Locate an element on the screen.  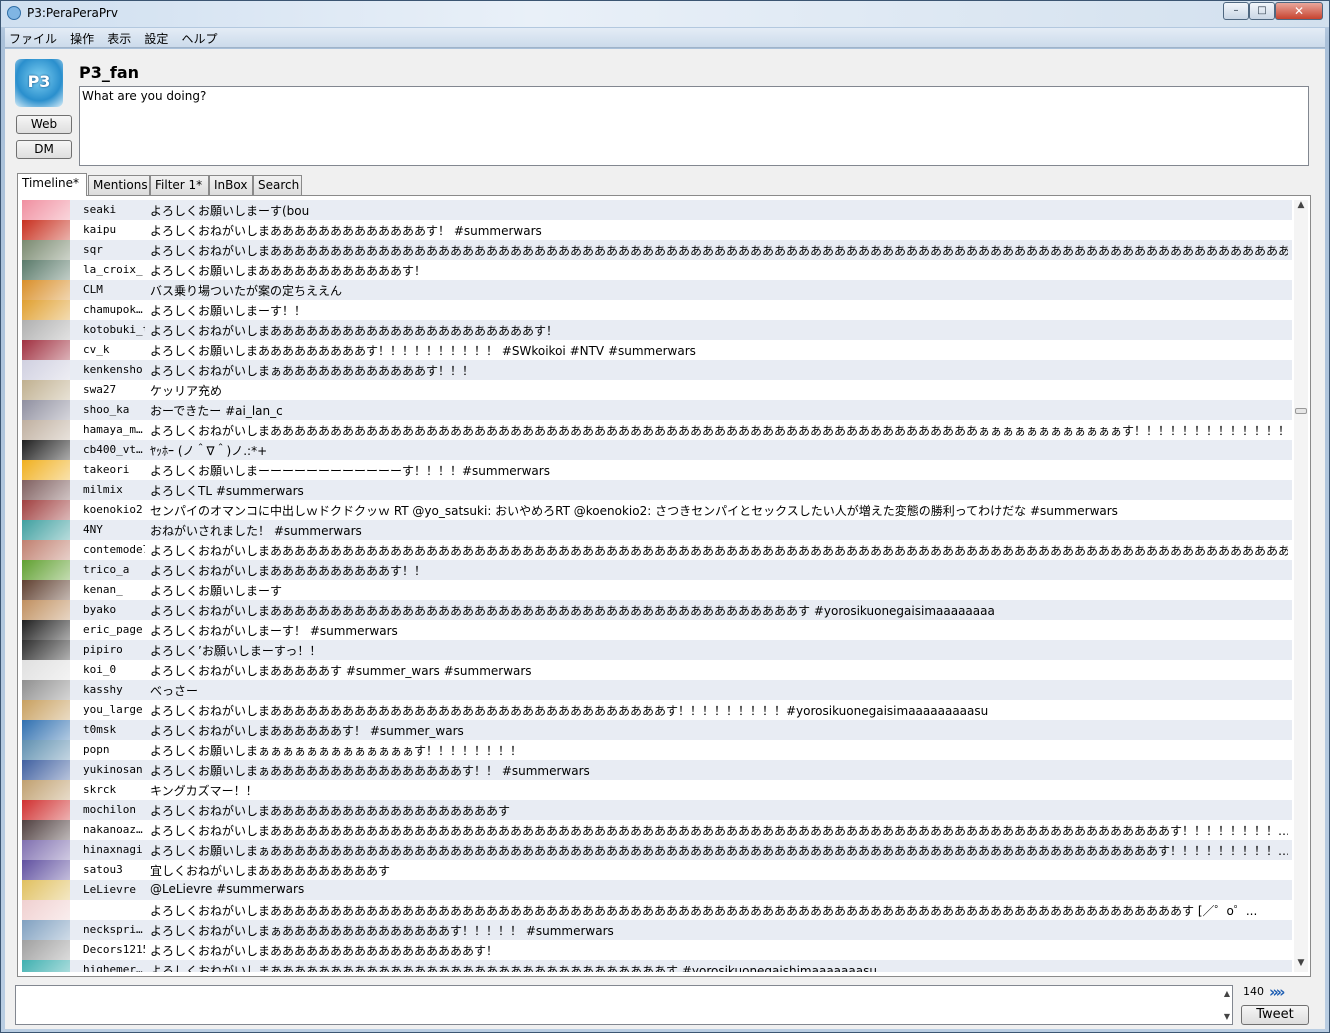
tweet-username: koenokio2 is located at coordinates (114, 509).